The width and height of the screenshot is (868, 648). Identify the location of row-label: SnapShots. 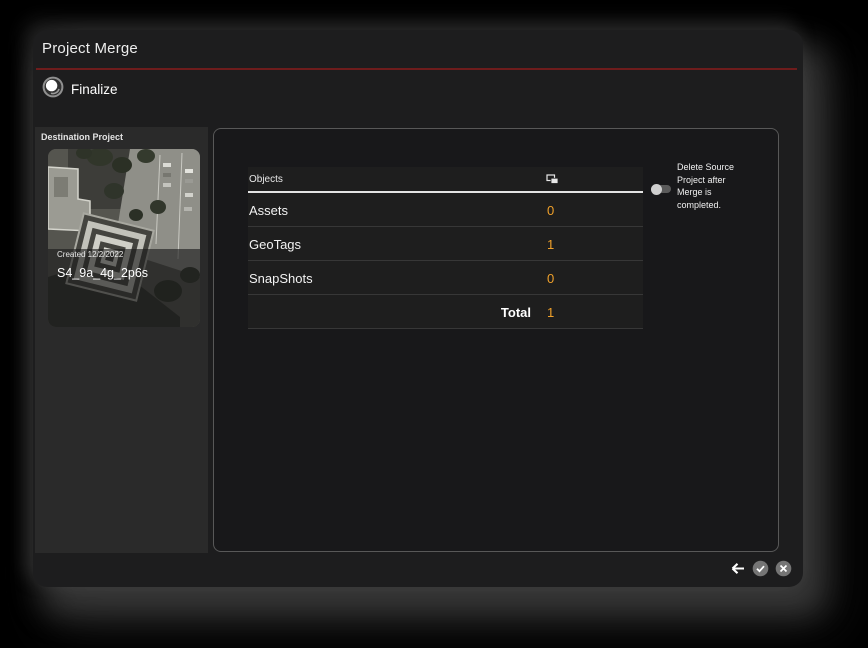
(281, 278).